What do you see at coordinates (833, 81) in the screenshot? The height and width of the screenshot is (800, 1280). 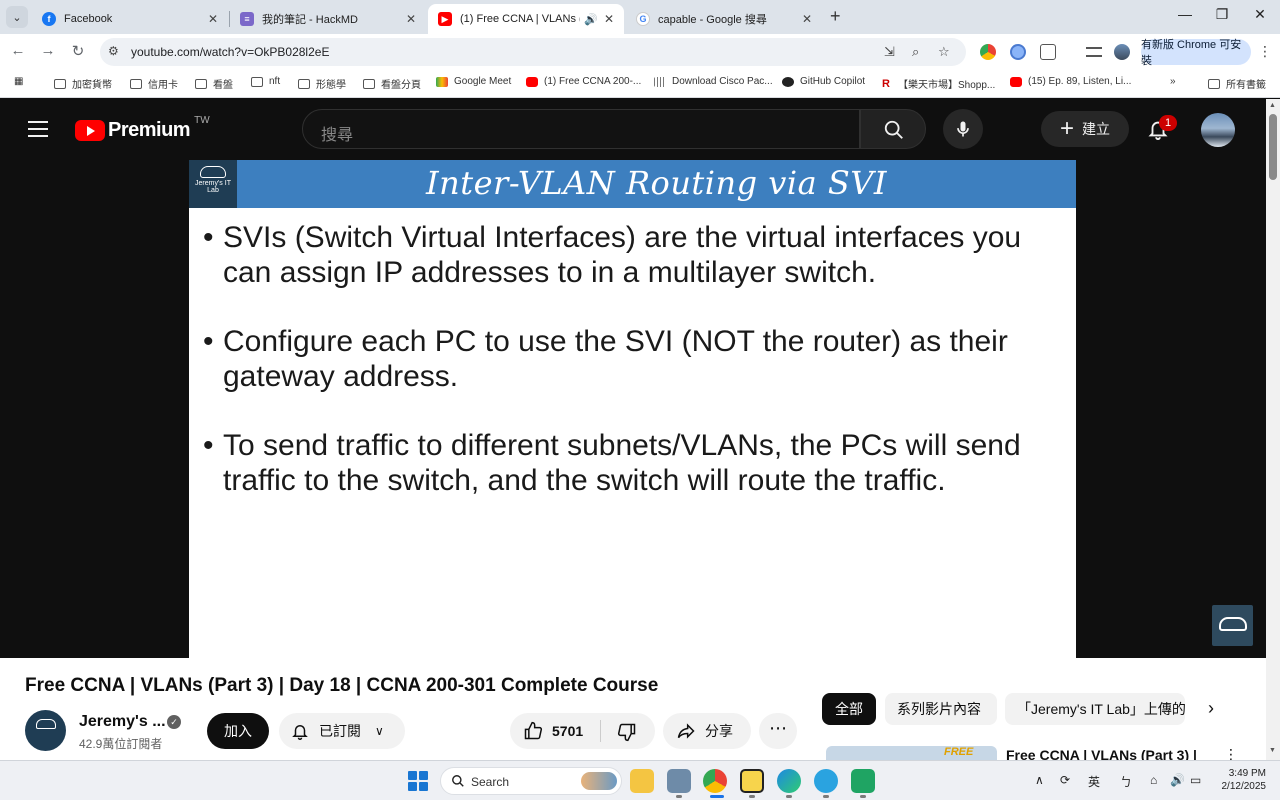 I see `bookmark-label: GitHub Copilot` at bounding box center [833, 81].